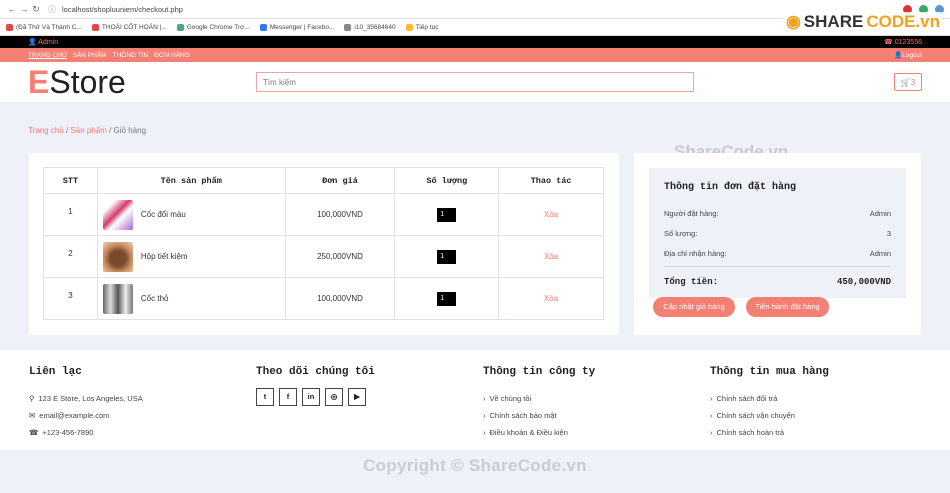 This screenshot has height=493, width=950. What do you see at coordinates (323, 298) in the screenshot?
I see `table-row: 3 Cốc thỏ 100,000VND 1 Xóa` at bounding box center [323, 298].